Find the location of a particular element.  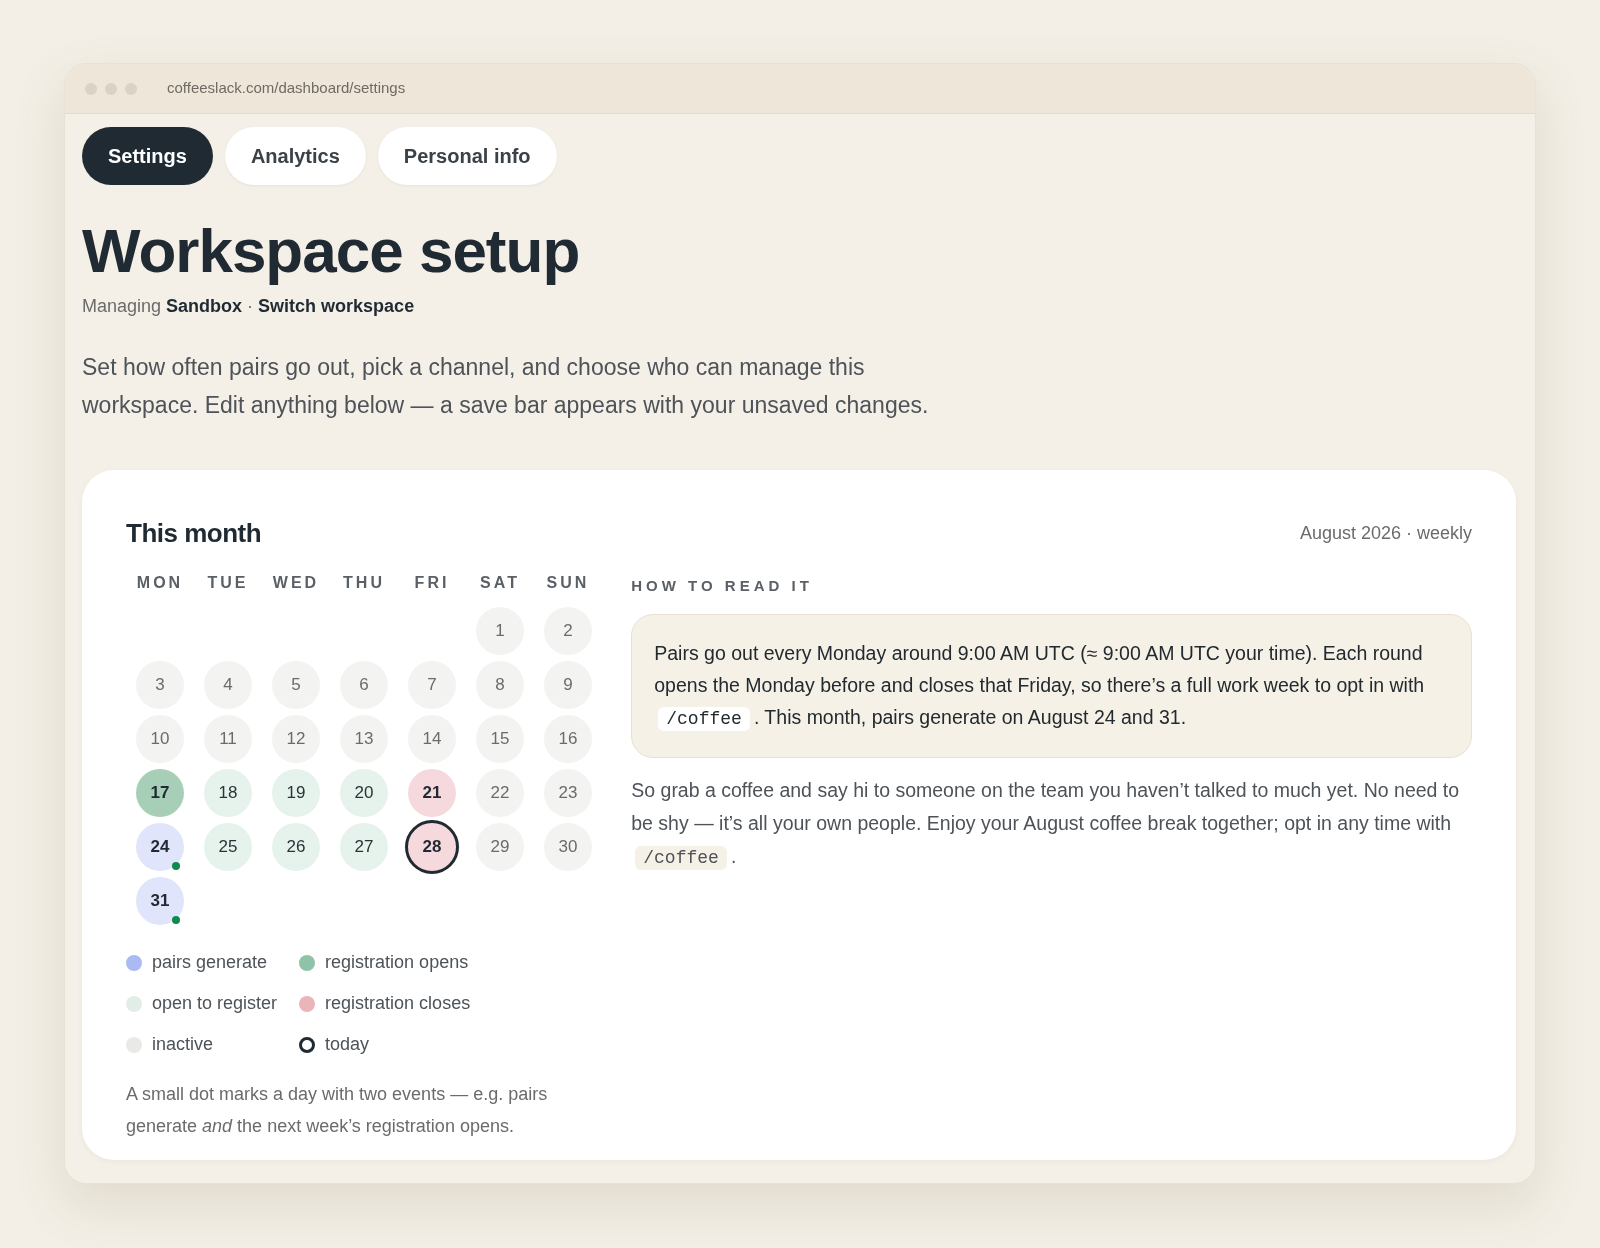

day-cell: 22 is located at coordinates (500, 793).